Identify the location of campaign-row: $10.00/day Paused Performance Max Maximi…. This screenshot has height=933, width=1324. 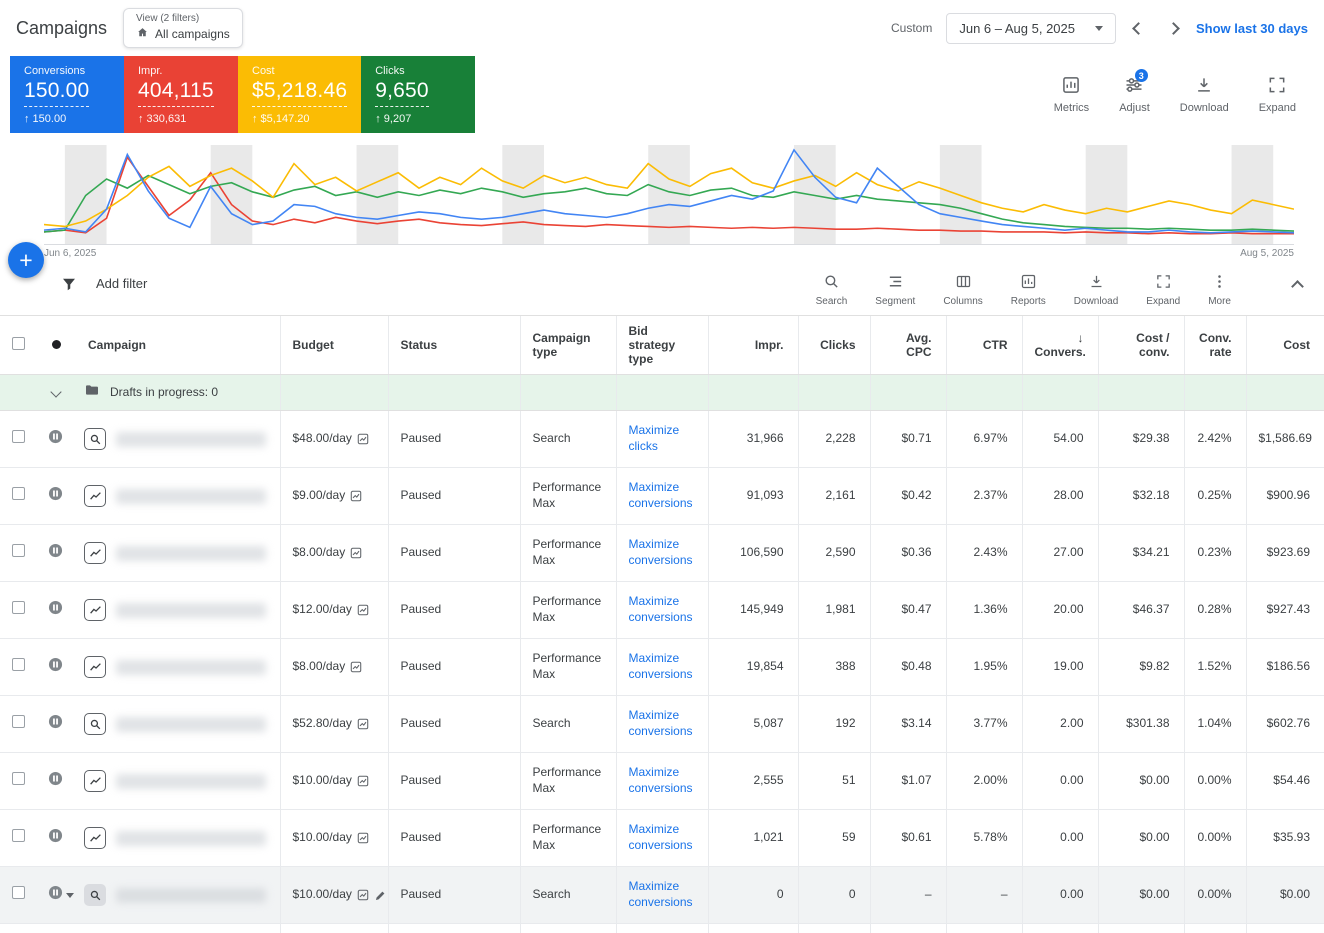
(662, 781).